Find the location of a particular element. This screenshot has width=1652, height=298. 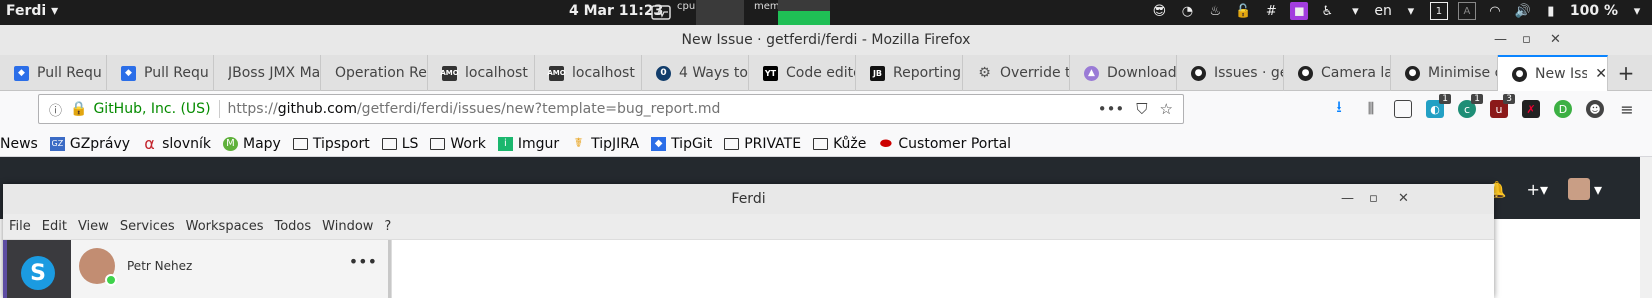

menu-edit: Edit is located at coordinates (54, 226).